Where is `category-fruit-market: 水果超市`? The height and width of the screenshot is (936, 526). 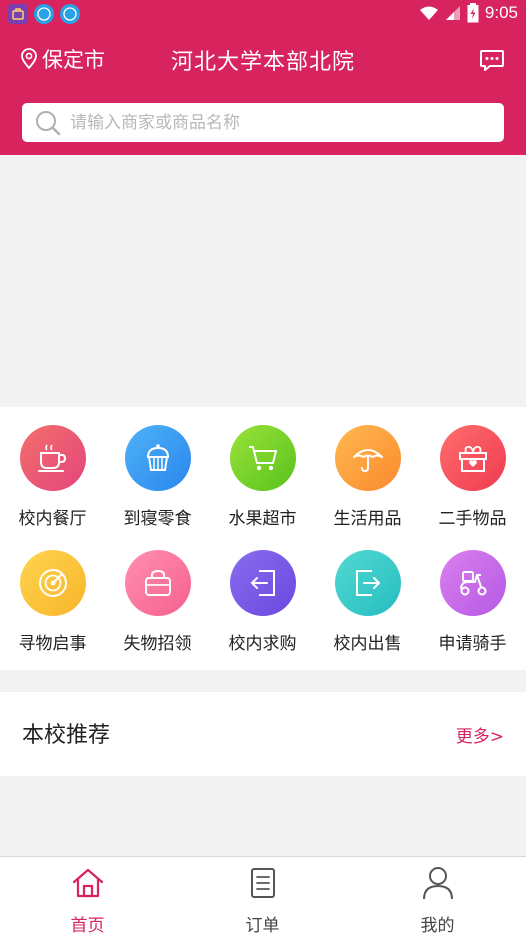
category-fruit-market: 水果超市 is located at coordinates (262, 477).